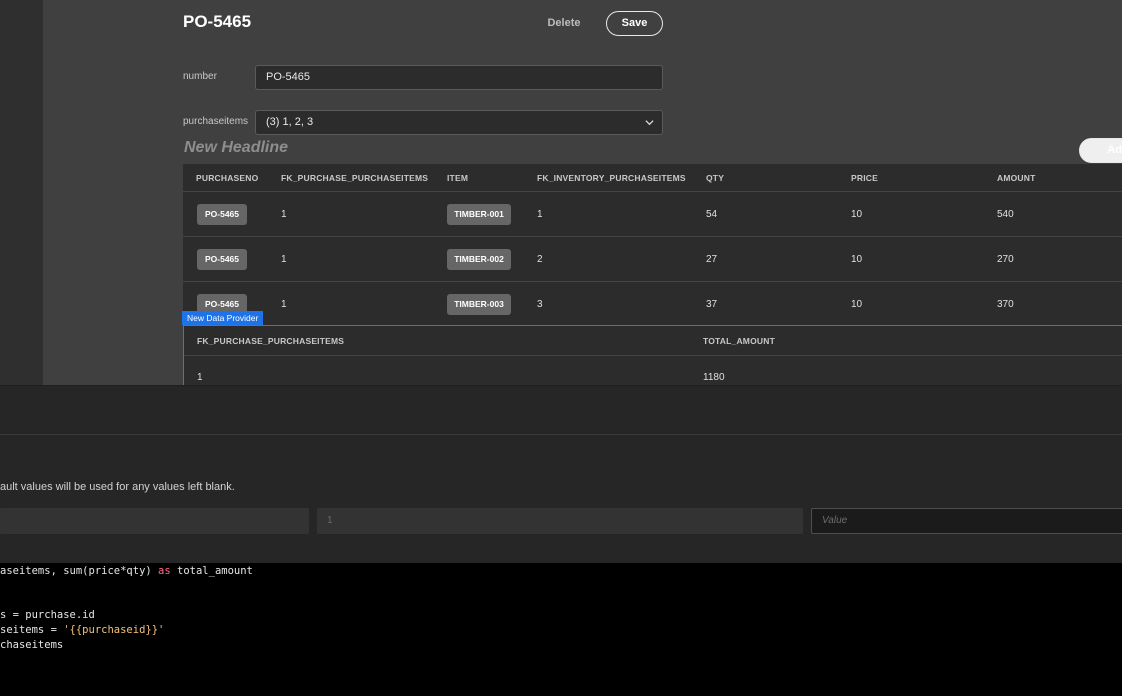 This screenshot has width=1122, height=696. Describe the element at coordinates (652, 214) in the screenshot. I see `table-row: PO-5465 1 TIMBER-001 1 54 10 540` at that location.